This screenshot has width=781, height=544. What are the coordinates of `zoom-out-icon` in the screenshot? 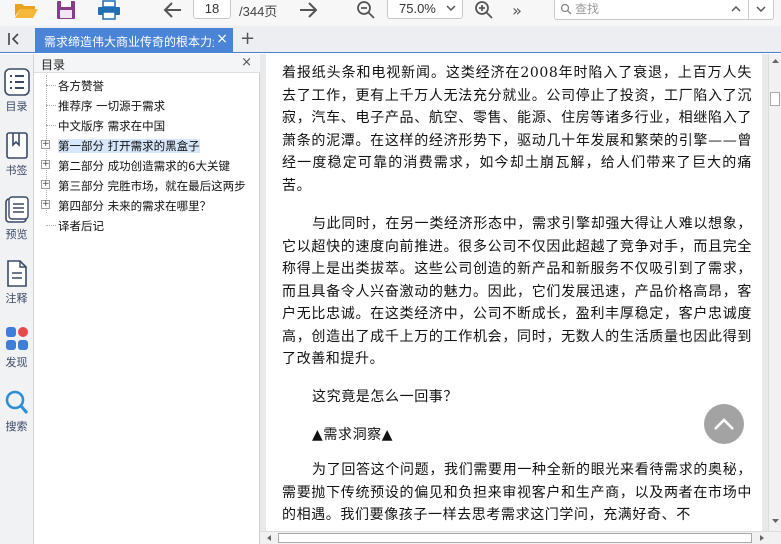 It's located at (366, 10).